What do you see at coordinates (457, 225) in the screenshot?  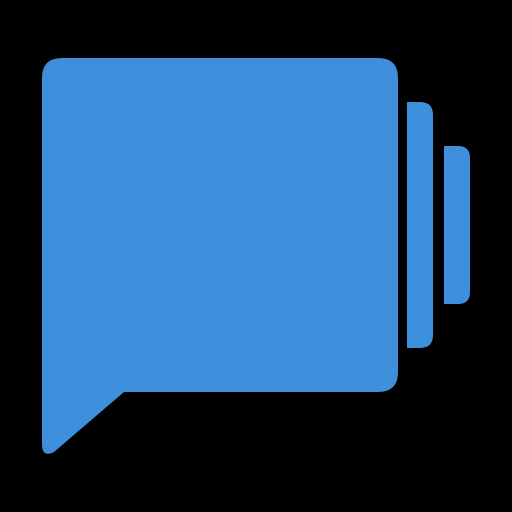 I see `chat-bubble-back-small` at bounding box center [457, 225].